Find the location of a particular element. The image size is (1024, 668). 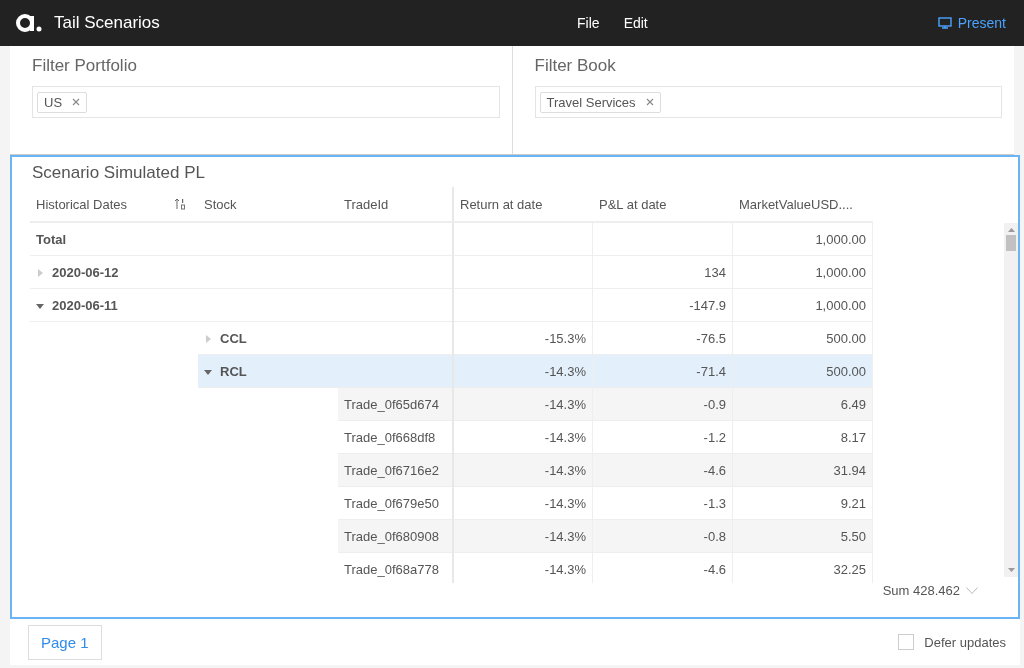

row-label: Trade_0f668df8 is located at coordinates (390, 437).